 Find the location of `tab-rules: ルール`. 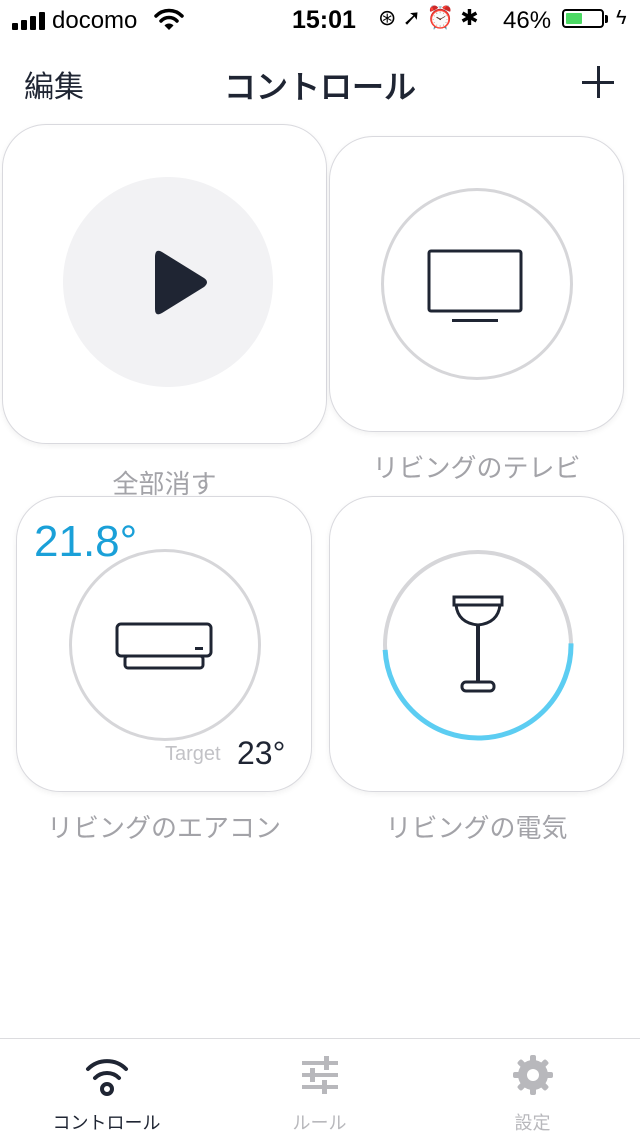

tab-rules: ルール is located at coordinates (319, 1087).